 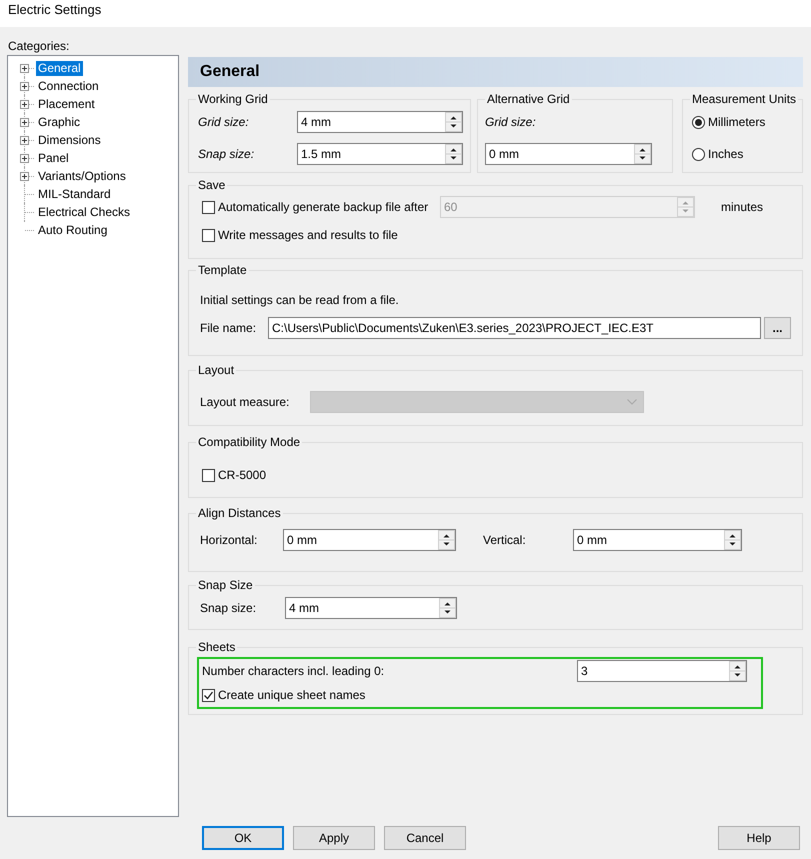 I want to click on dialog-button: OK, so click(x=243, y=838).